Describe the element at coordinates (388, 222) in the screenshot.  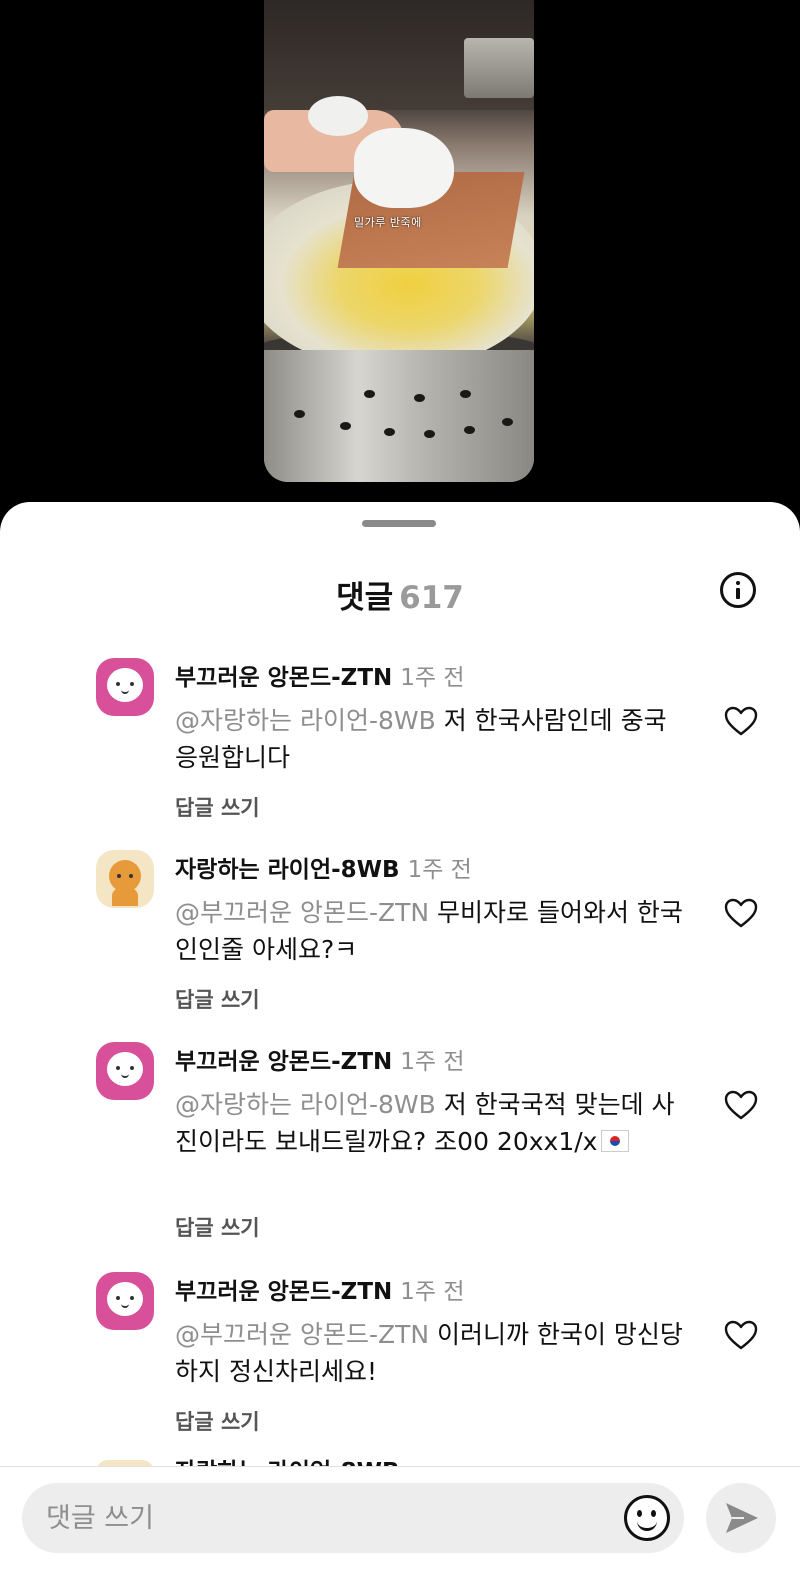
I see `video-caption: 밀가루 반죽에` at that location.